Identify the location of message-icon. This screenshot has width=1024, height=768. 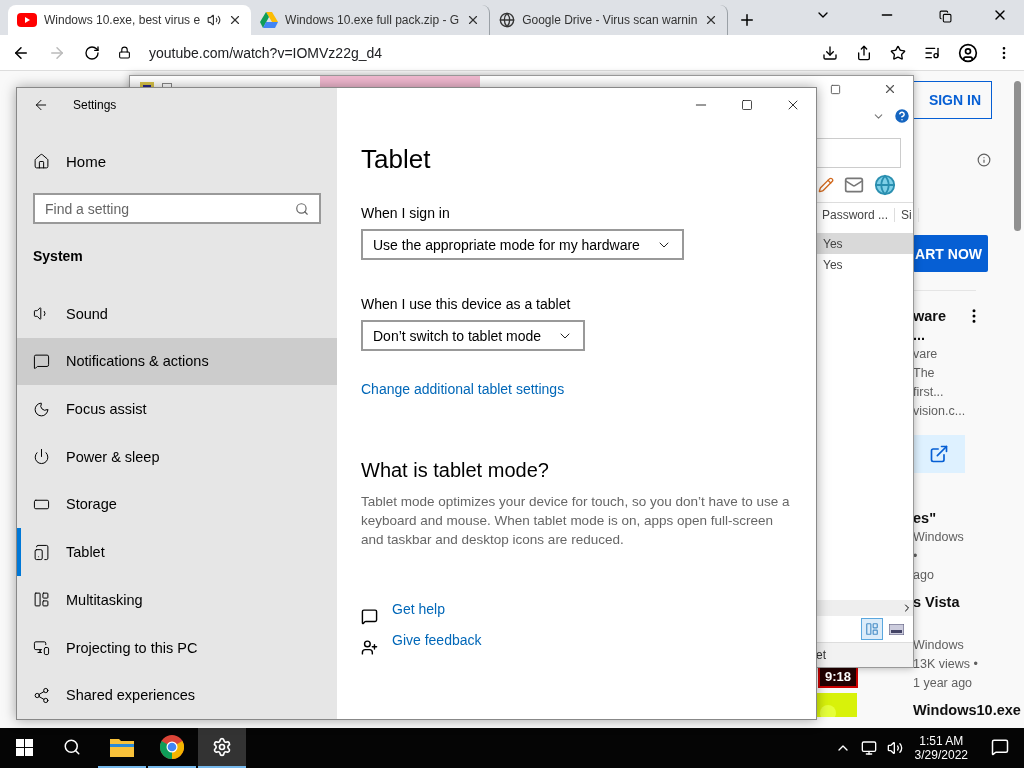
(41, 361).